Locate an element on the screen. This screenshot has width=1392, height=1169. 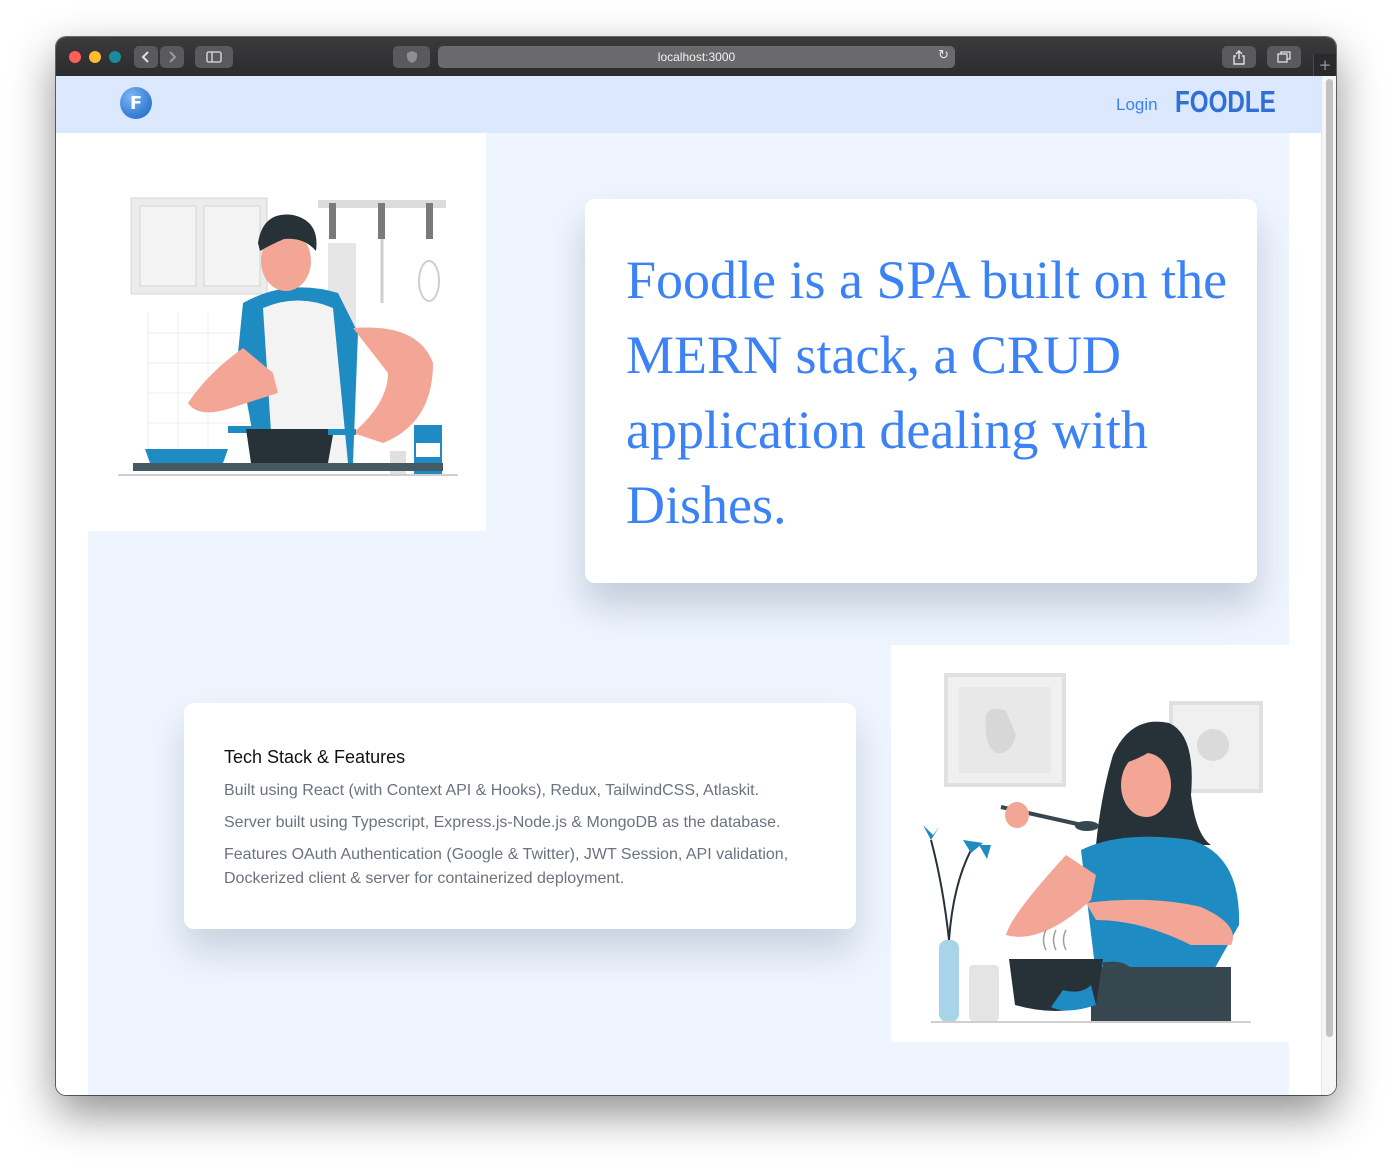
chevron-right-icon is located at coordinates (173, 57).